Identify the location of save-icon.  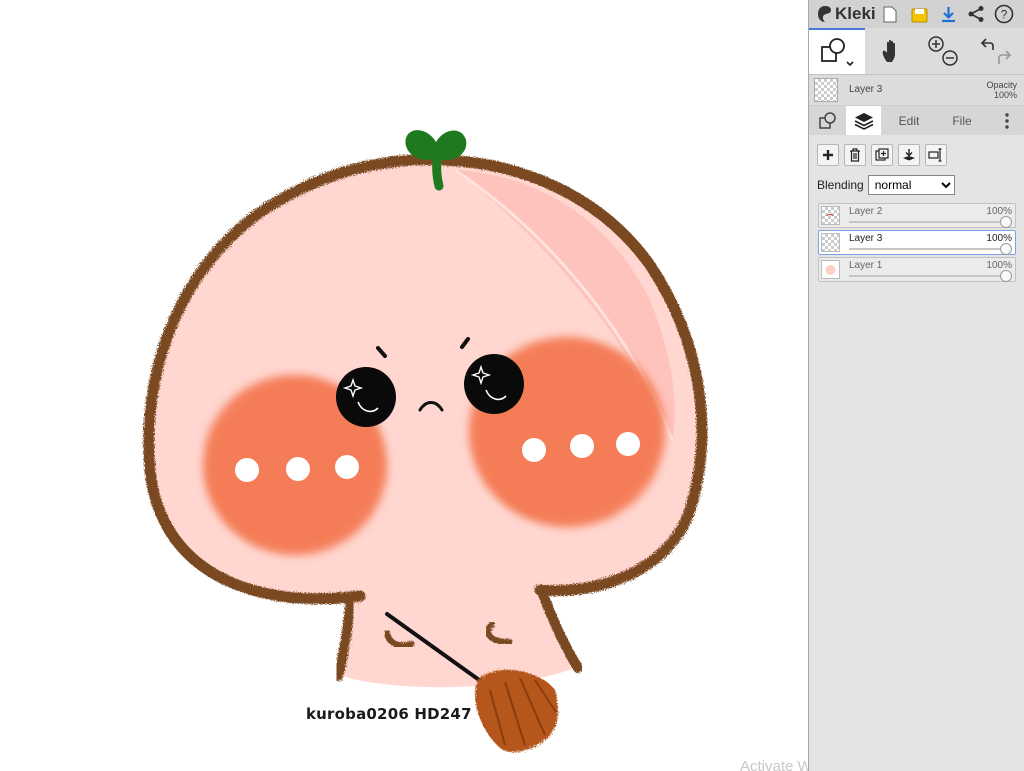
(919, 14).